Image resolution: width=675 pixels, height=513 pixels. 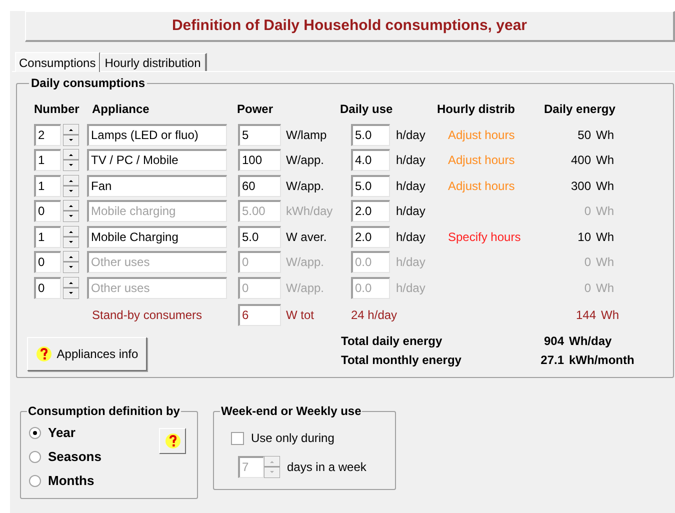 What do you see at coordinates (157, 237) in the screenshot?
I see `appliance-field: Mobile Charging` at bounding box center [157, 237].